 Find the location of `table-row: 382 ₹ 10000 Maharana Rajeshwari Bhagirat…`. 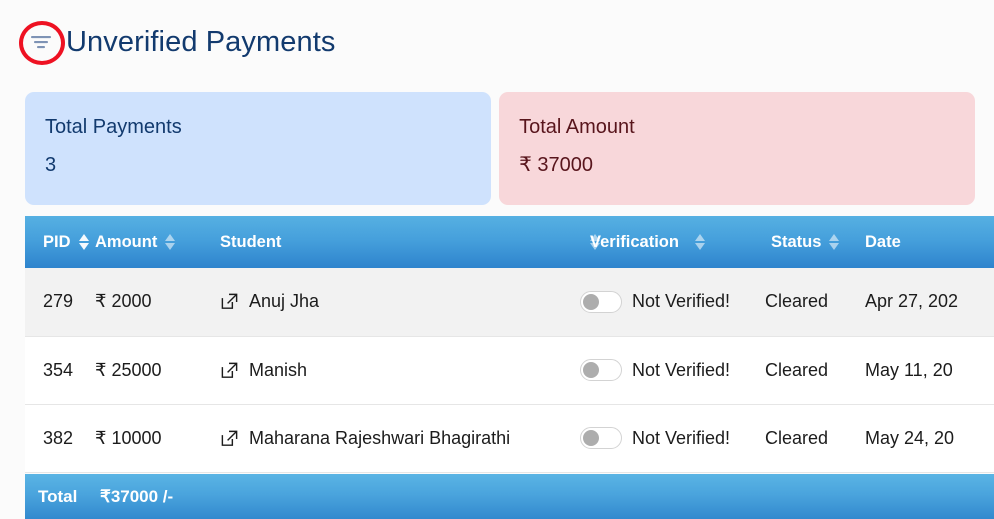

table-row: 382 ₹ 10000 Maharana Rajeshwari Bhagirat… is located at coordinates (509, 438).